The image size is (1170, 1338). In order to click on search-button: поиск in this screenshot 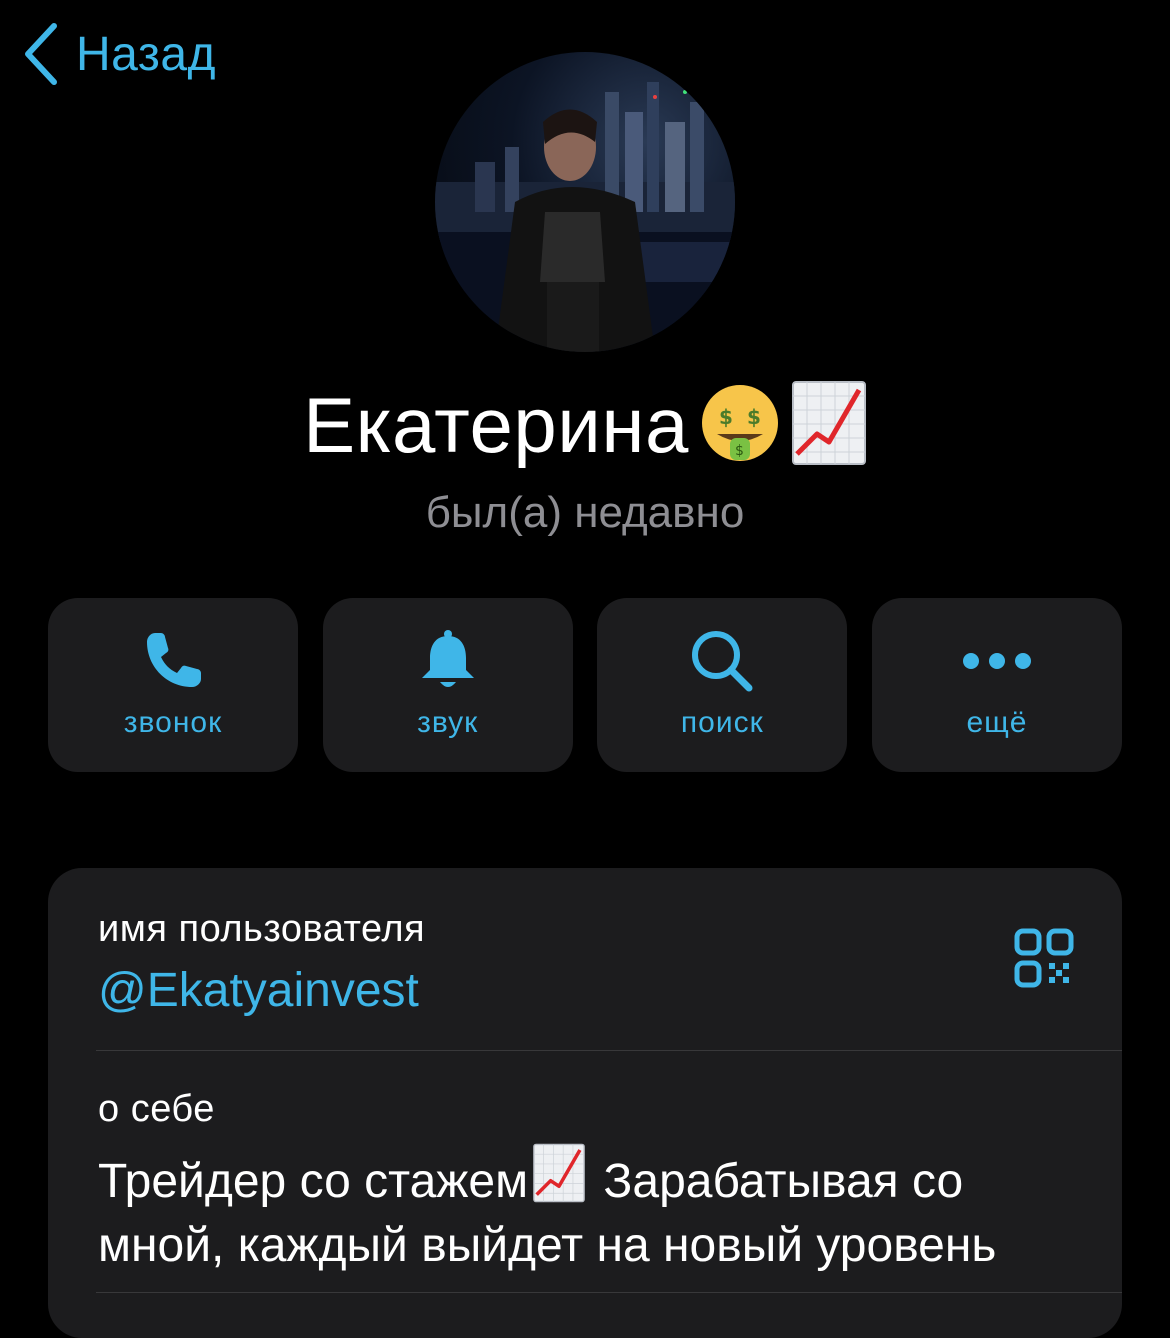, I will do `click(722, 685)`.